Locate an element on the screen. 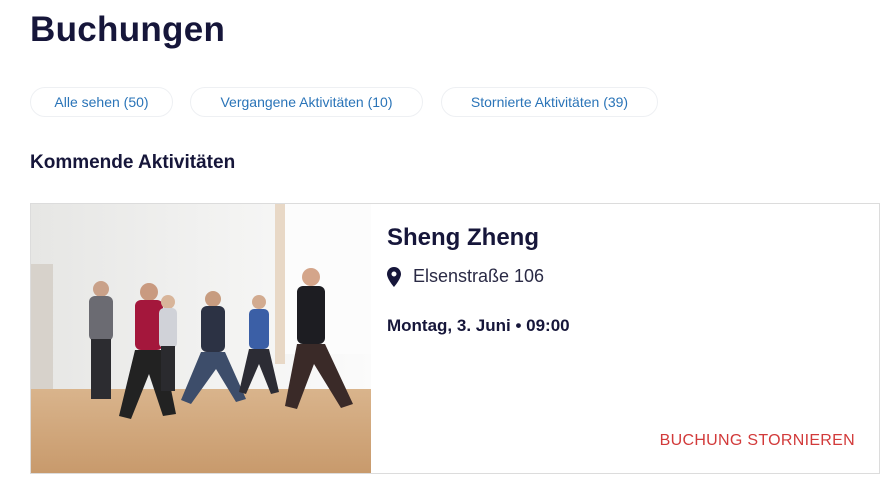  cancel-booking-button: BUCHUNG STORNIEREN is located at coordinates (757, 441).